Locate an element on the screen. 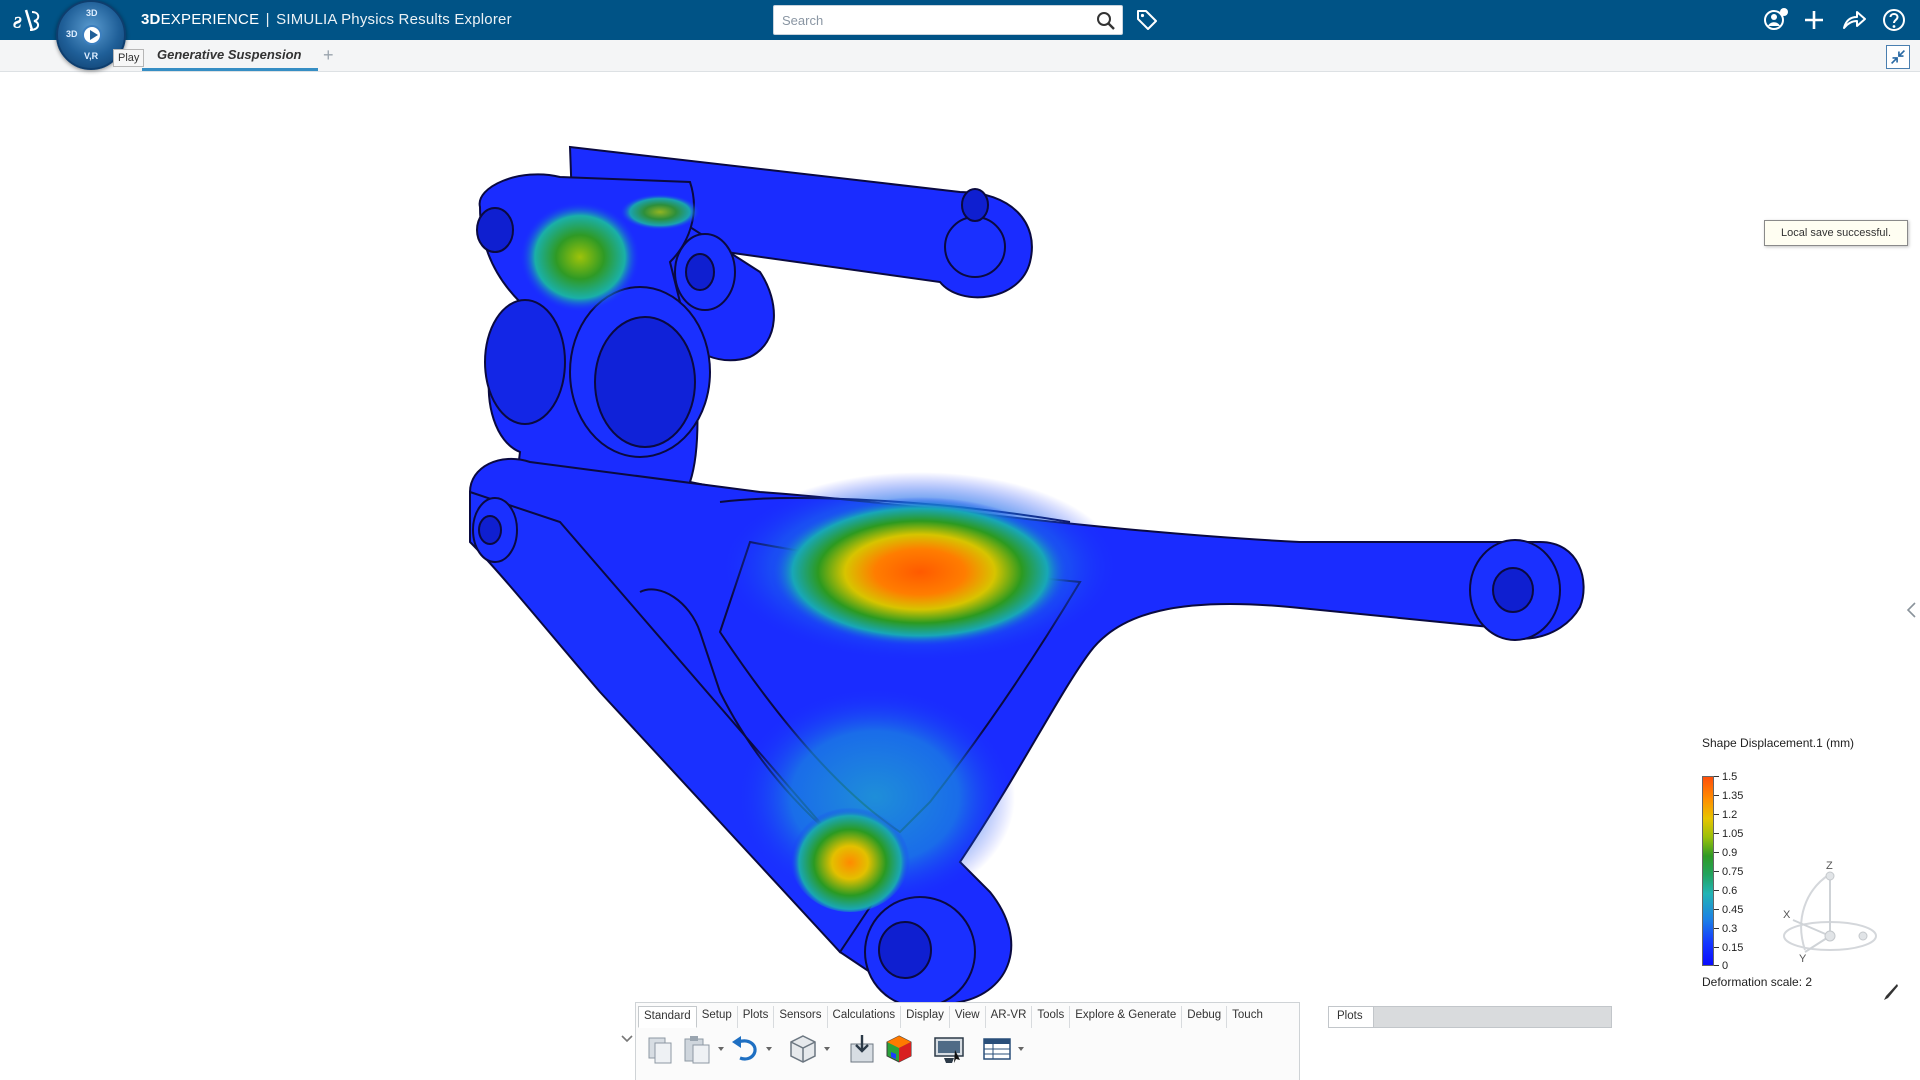 Image resolution: width=1920 pixels, height=1080 pixels. svg-text: ƨ is located at coordinates (17, 21).